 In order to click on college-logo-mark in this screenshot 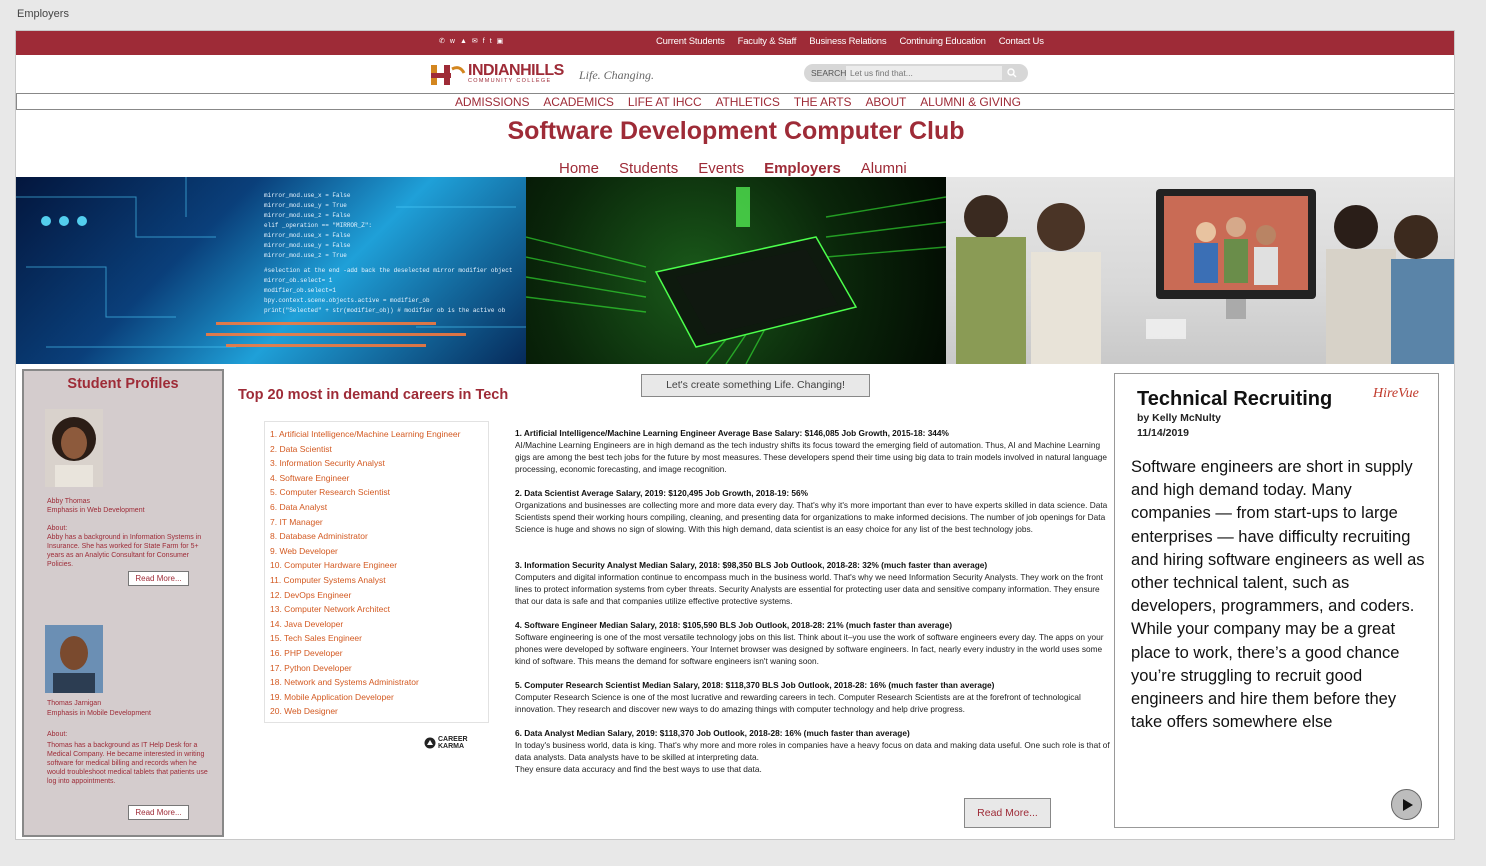, I will do `click(448, 75)`.